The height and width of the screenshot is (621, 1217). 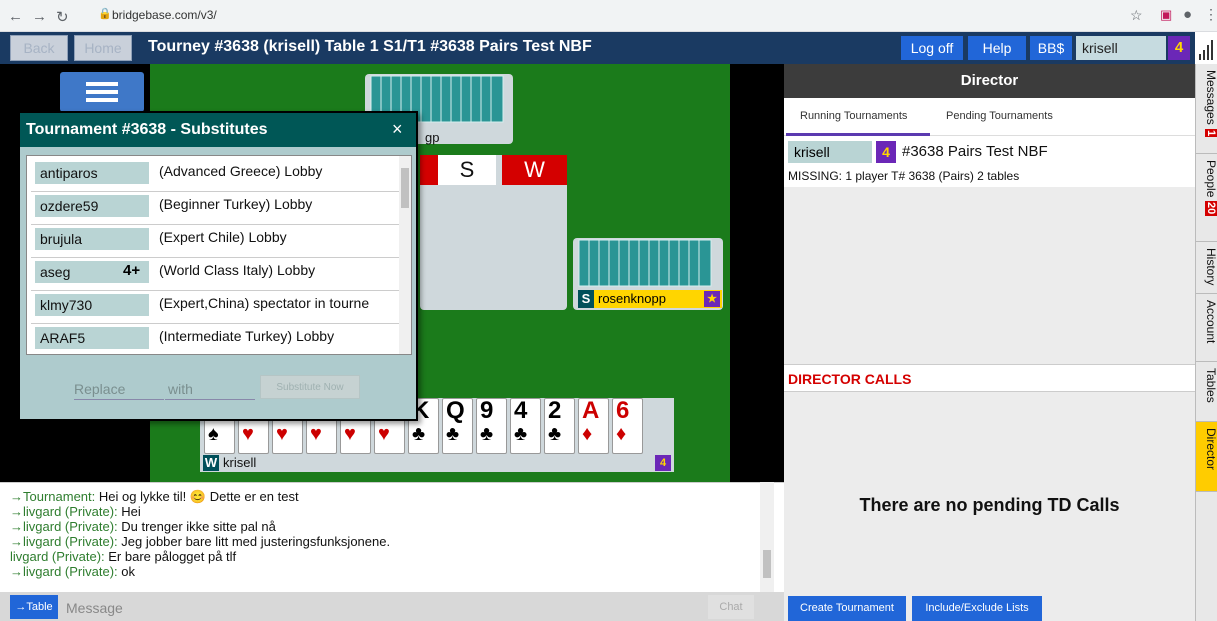 I want to click on side-tab-label: Tables, so click(x=1210, y=385).